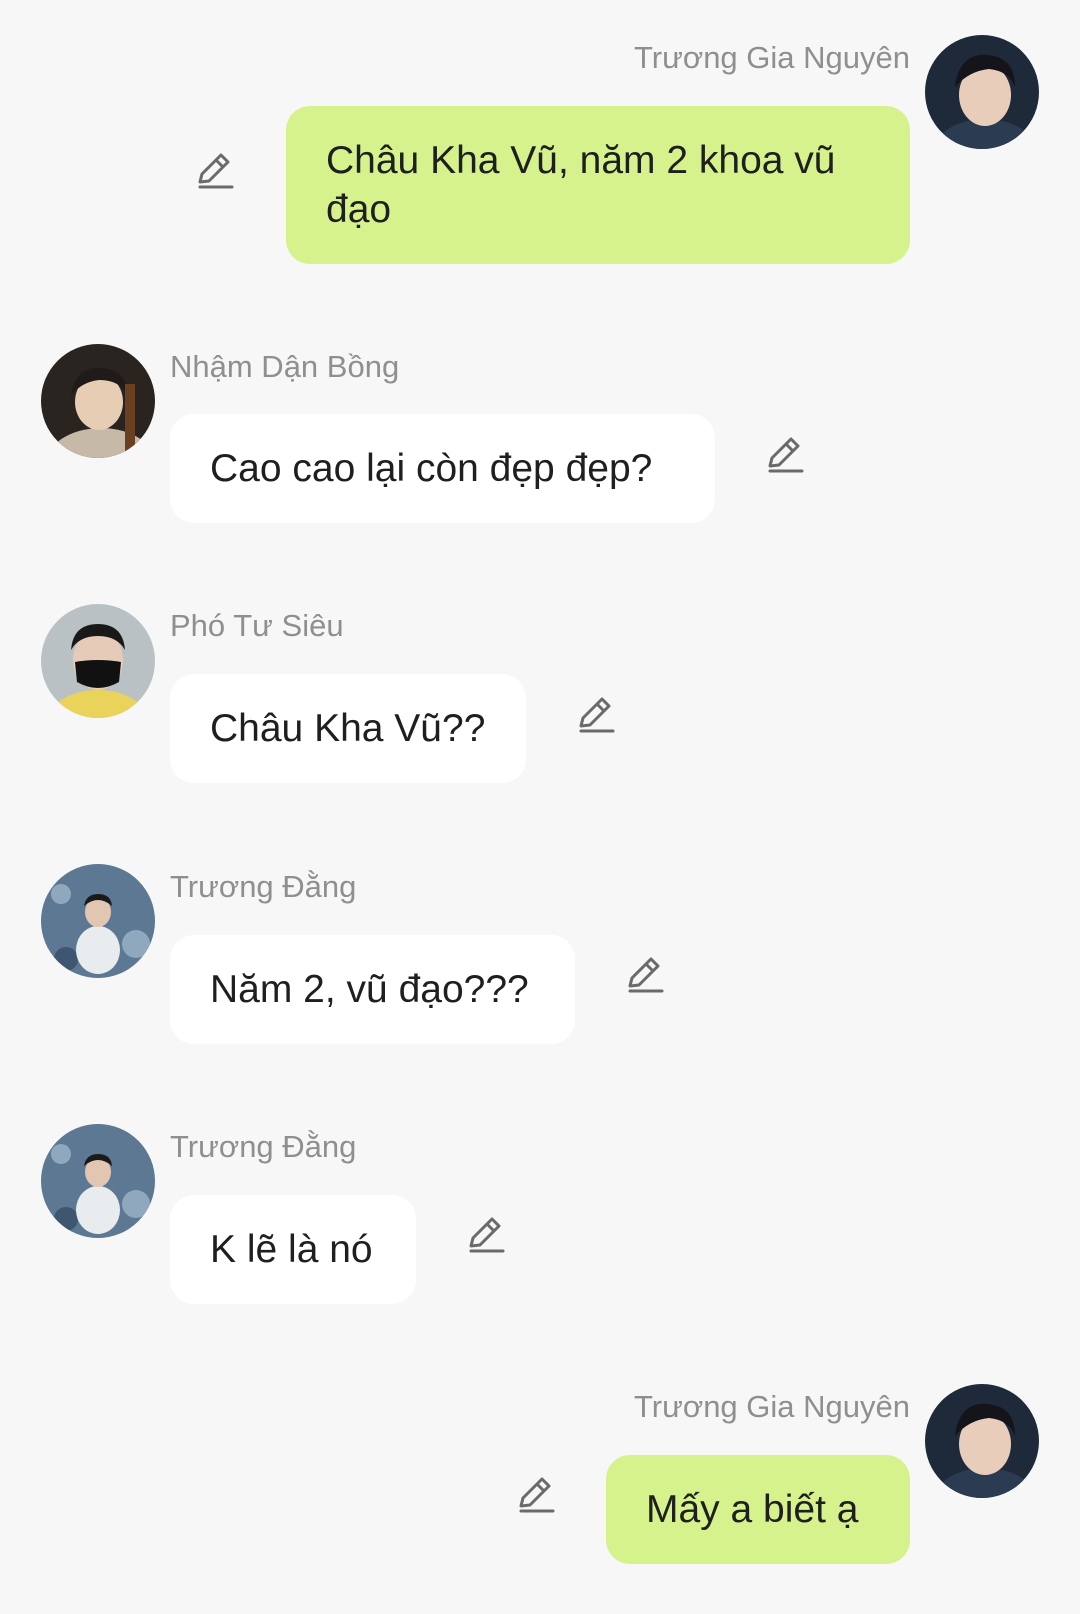 Image resolution: width=1080 pixels, height=1614 pixels. Describe the element at coordinates (442, 468) in the screenshot. I see `message-bubble: Cao cao lại còn đẹp đẹp?` at that location.